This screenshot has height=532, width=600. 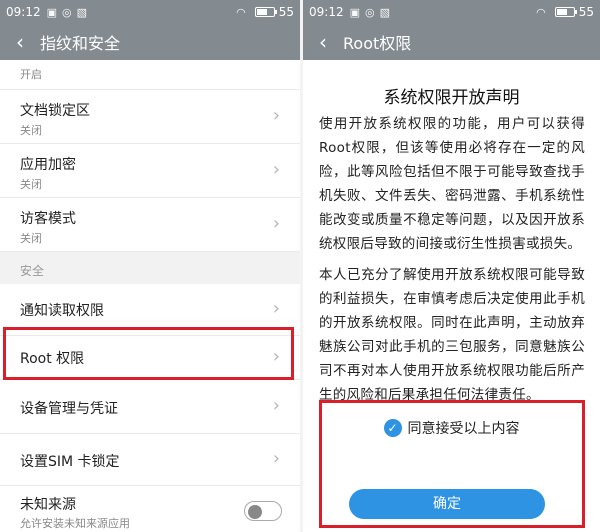 What do you see at coordinates (150, 42) in the screenshot?
I see `settings-header: ‹ 指纹和安全` at bounding box center [150, 42].